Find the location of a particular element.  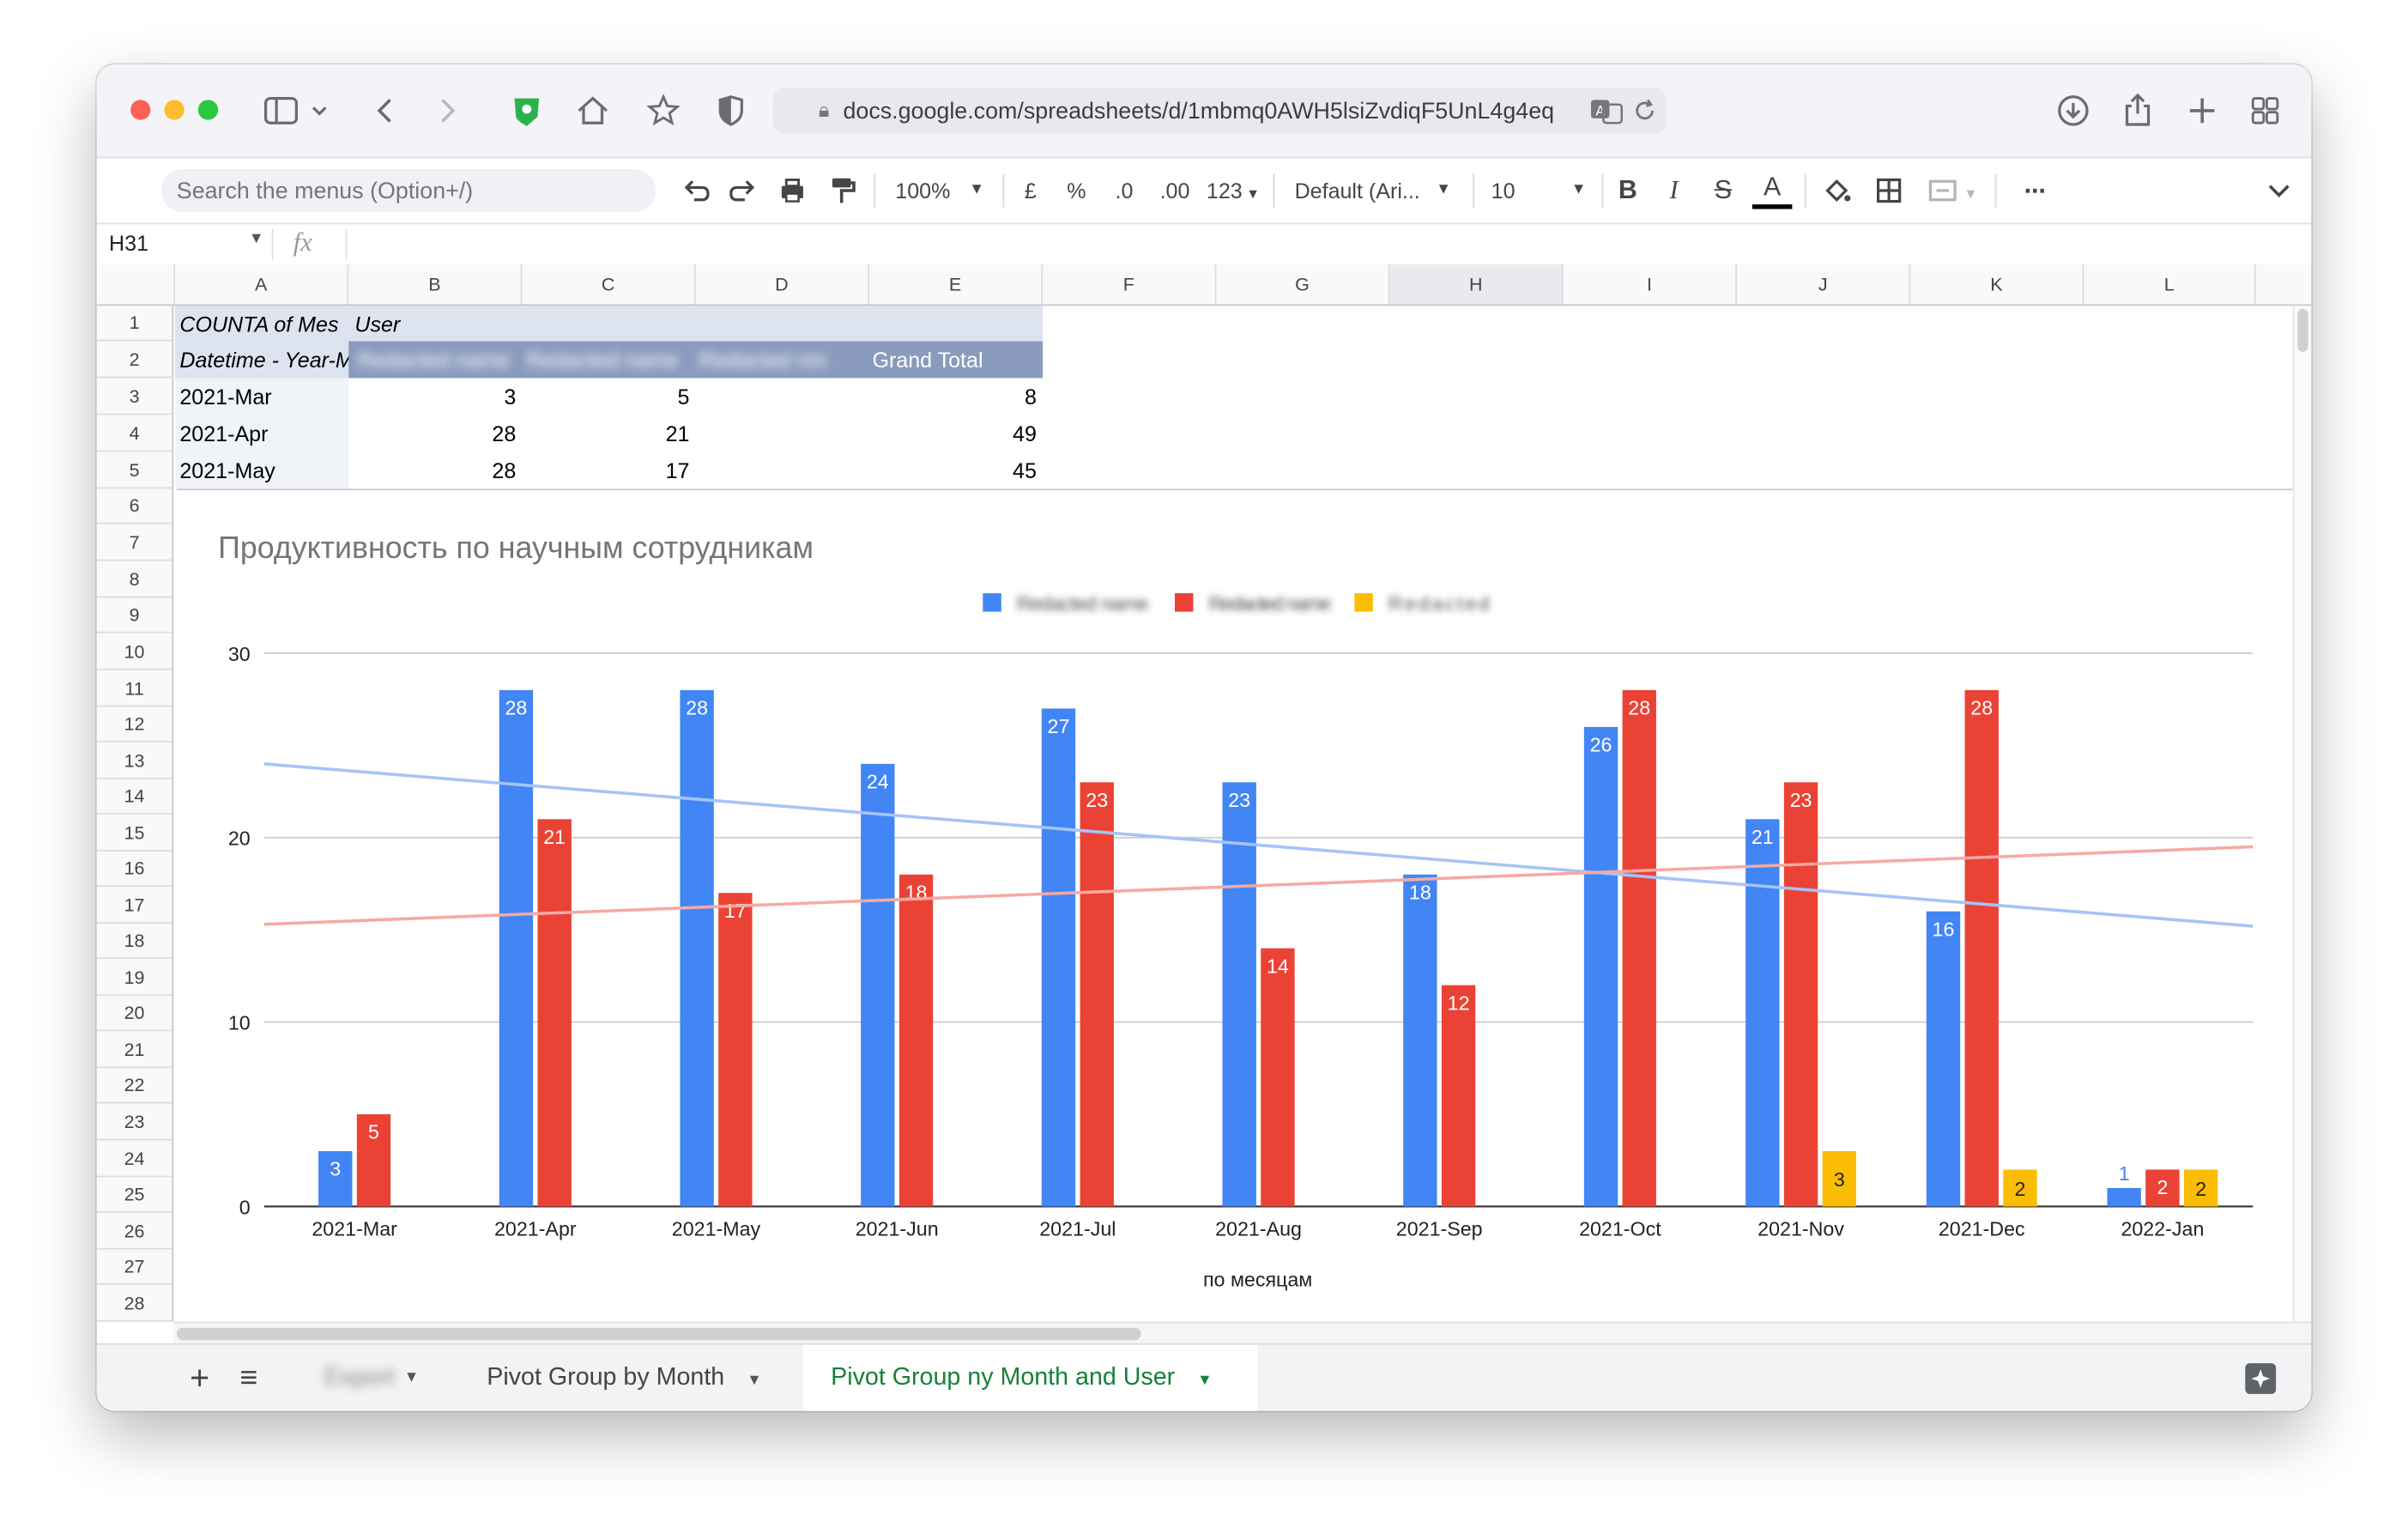

new-tab-icon is located at coordinates (2202, 111).